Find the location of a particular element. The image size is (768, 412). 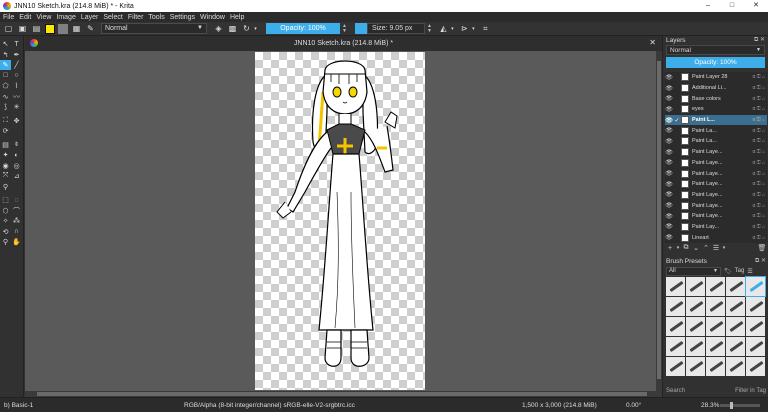

line-tool-icon: ╱ is located at coordinates (16, 65).